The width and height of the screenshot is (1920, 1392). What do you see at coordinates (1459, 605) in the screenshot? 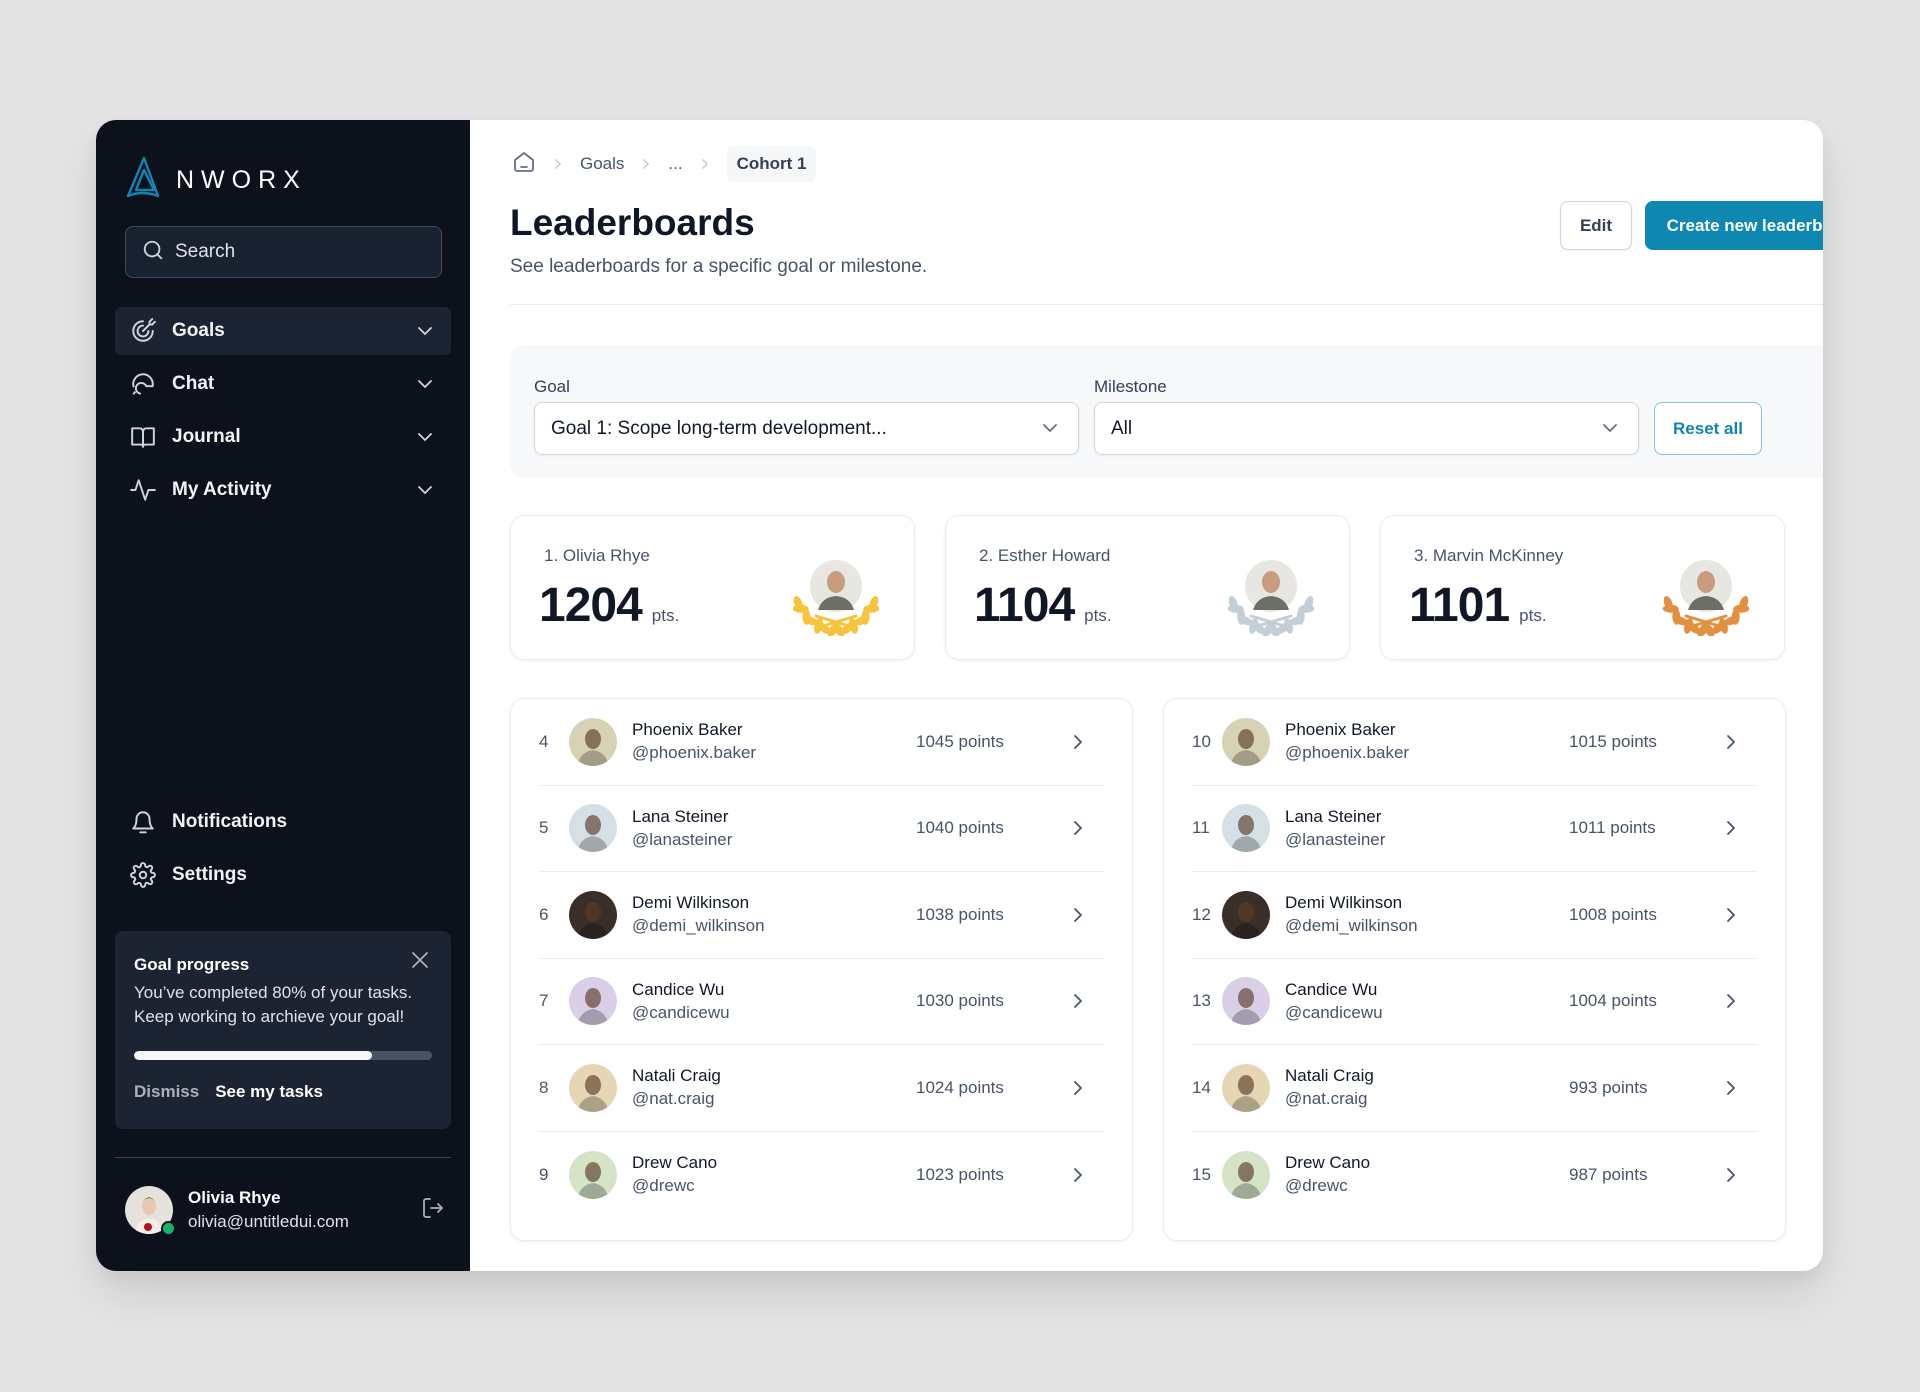
I see `podium-points: 1101` at bounding box center [1459, 605].